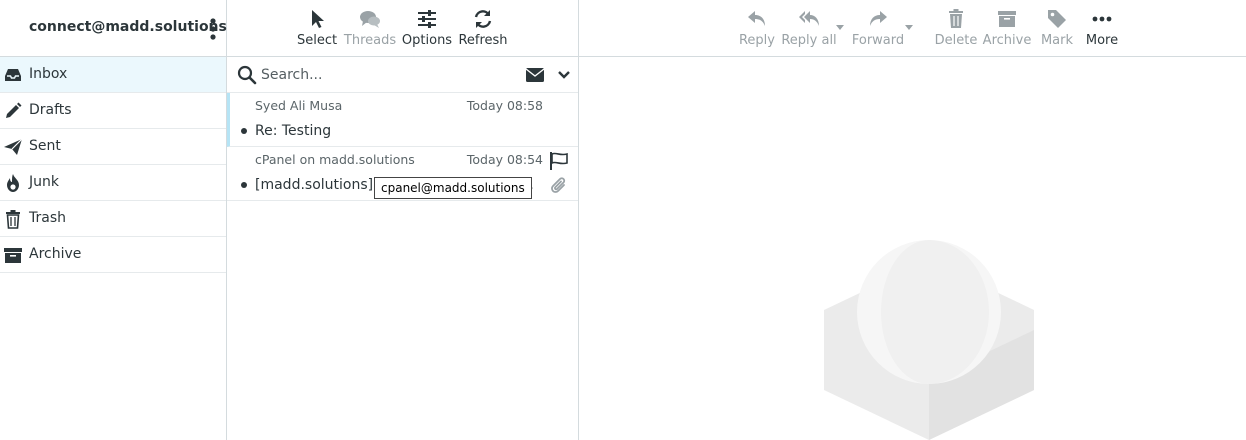 This screenshot has height=440, width=1246. What do you see at coordinates (756, 18) in the screenshot?
I see `reply-icon` at bounding box center [756, 18].